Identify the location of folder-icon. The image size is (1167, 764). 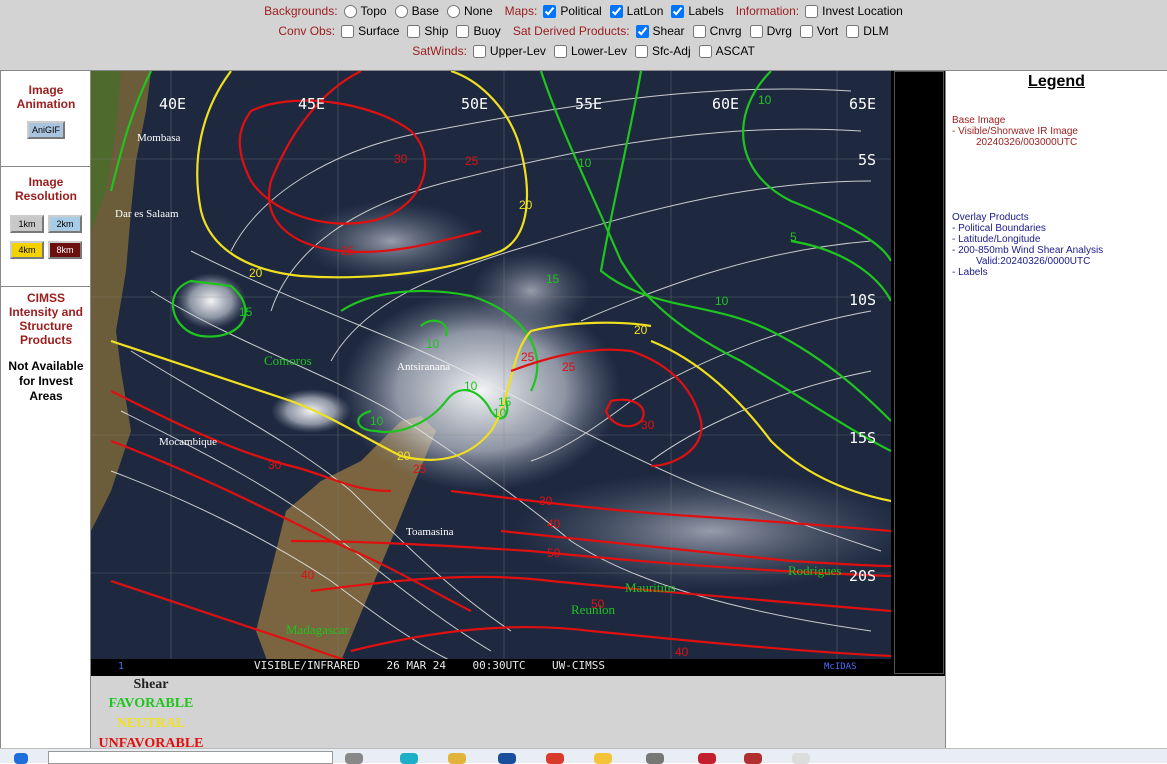
(457, 758).